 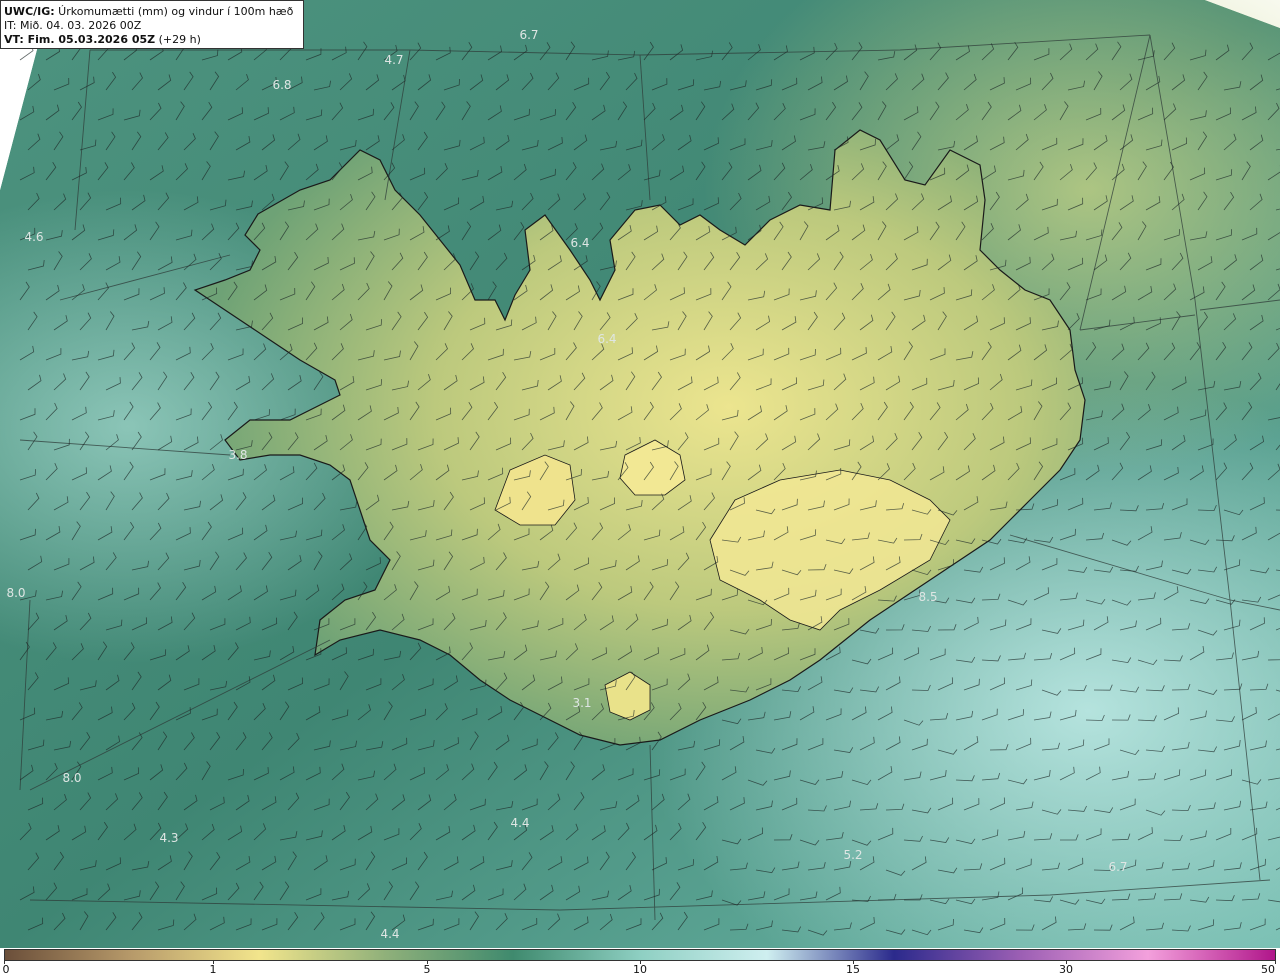 What do you see at coordinates (34, 237) in the screenshot?
I see `map-value-label: 4.6` at bounding box center [34, 237].